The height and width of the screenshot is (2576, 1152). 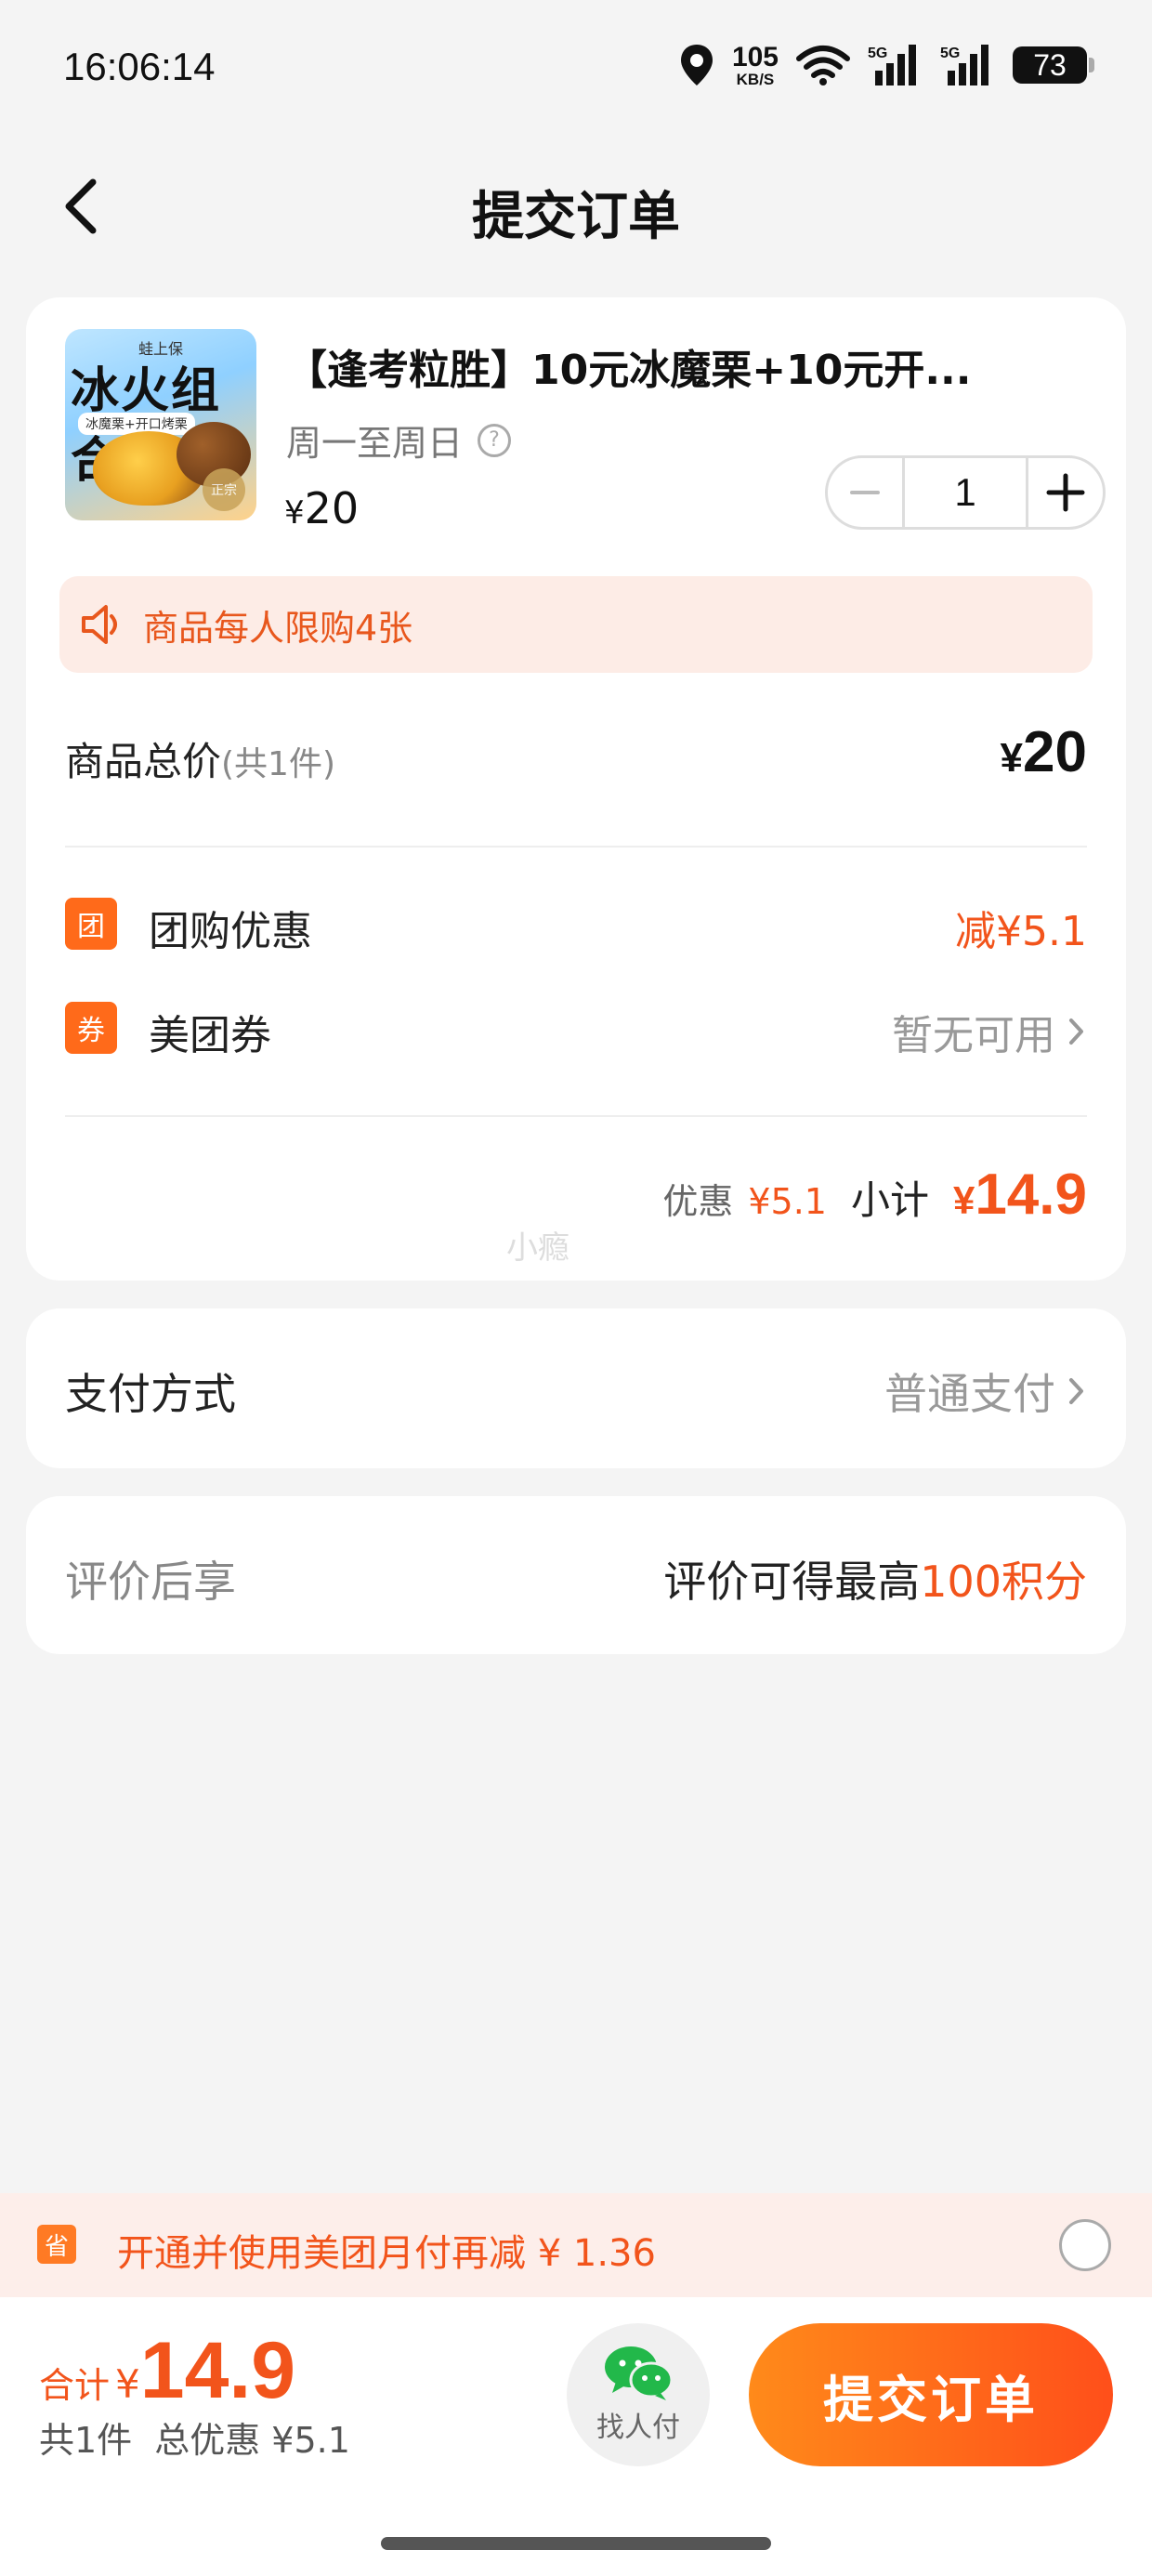 I want to click on subtotal-row: 优惠 ¥5.1 小计 ¥14.9, so click(x=874, y=1203).